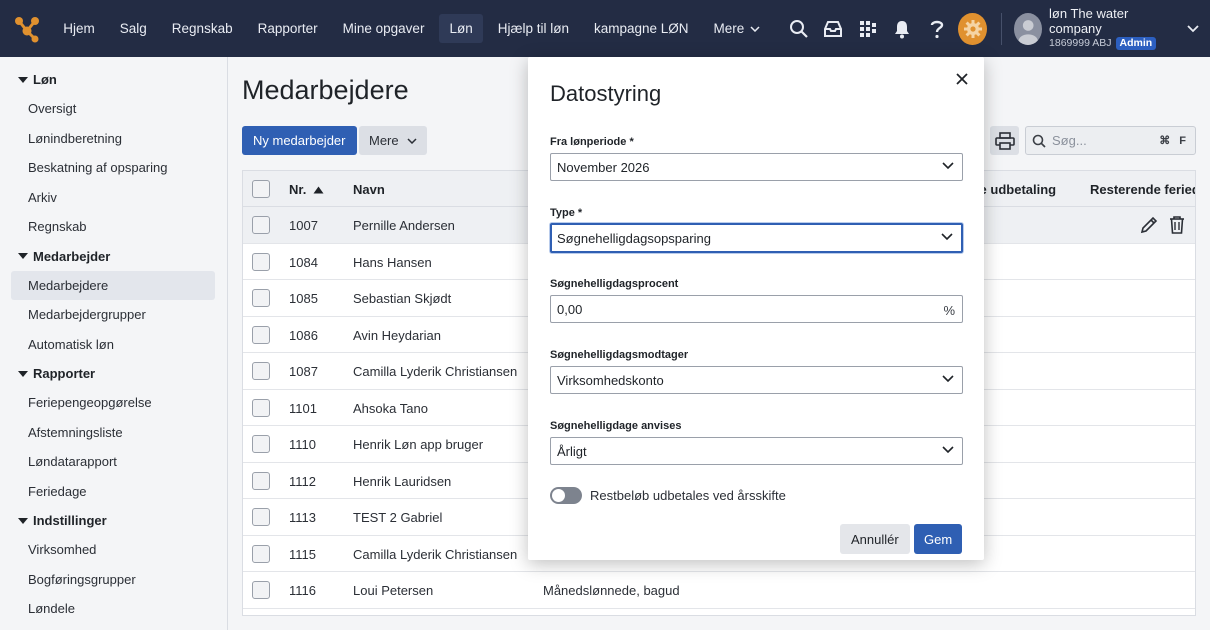 The height and width of the screenshot is (630, 1210). I want to click on sidebar-group-rapporter: Rapporter, so click(113, 373).